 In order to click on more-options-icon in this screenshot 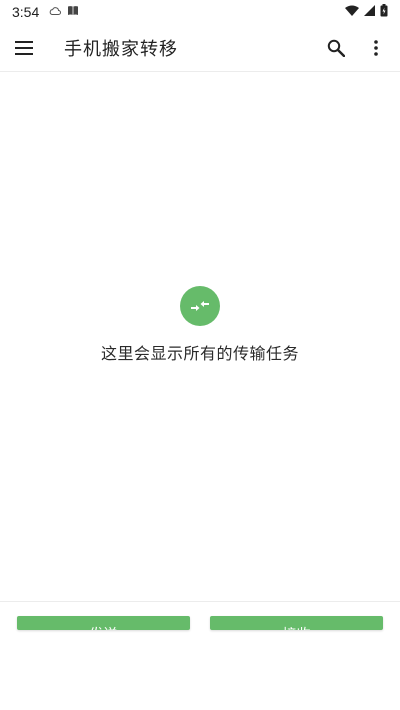, I will do `click(376, 48)`.